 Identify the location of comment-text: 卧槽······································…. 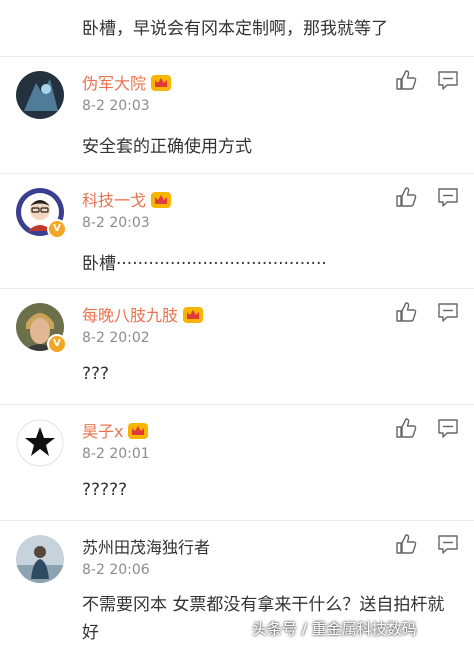
(204, 264).